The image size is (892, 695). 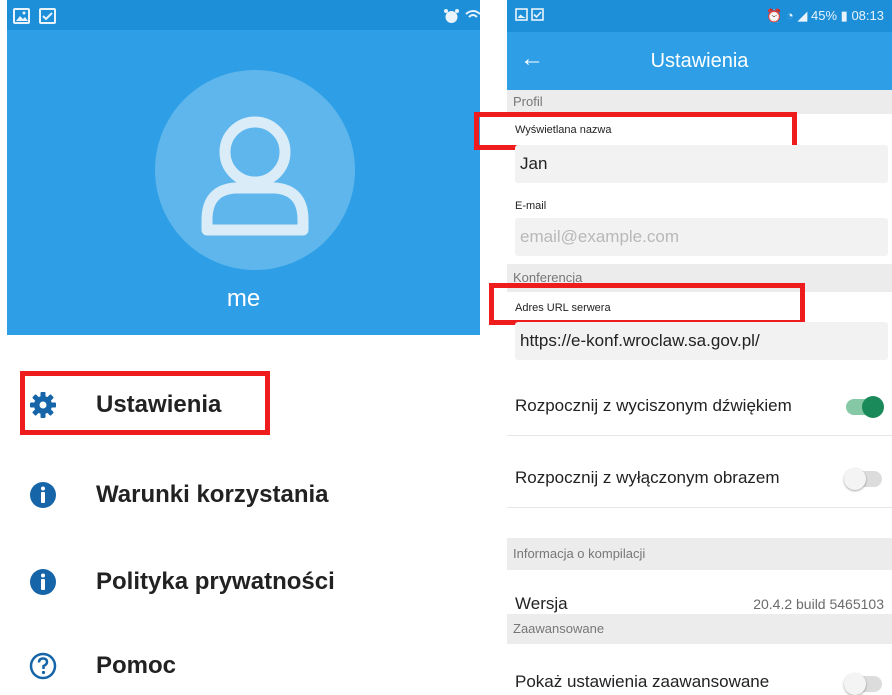 What do you see at coordinates (699, 16) in the screenshot?
I see `status-bar: ⏰ ◔ ◢ 45% ▮ 08:13` at bounding box center [699, 16].